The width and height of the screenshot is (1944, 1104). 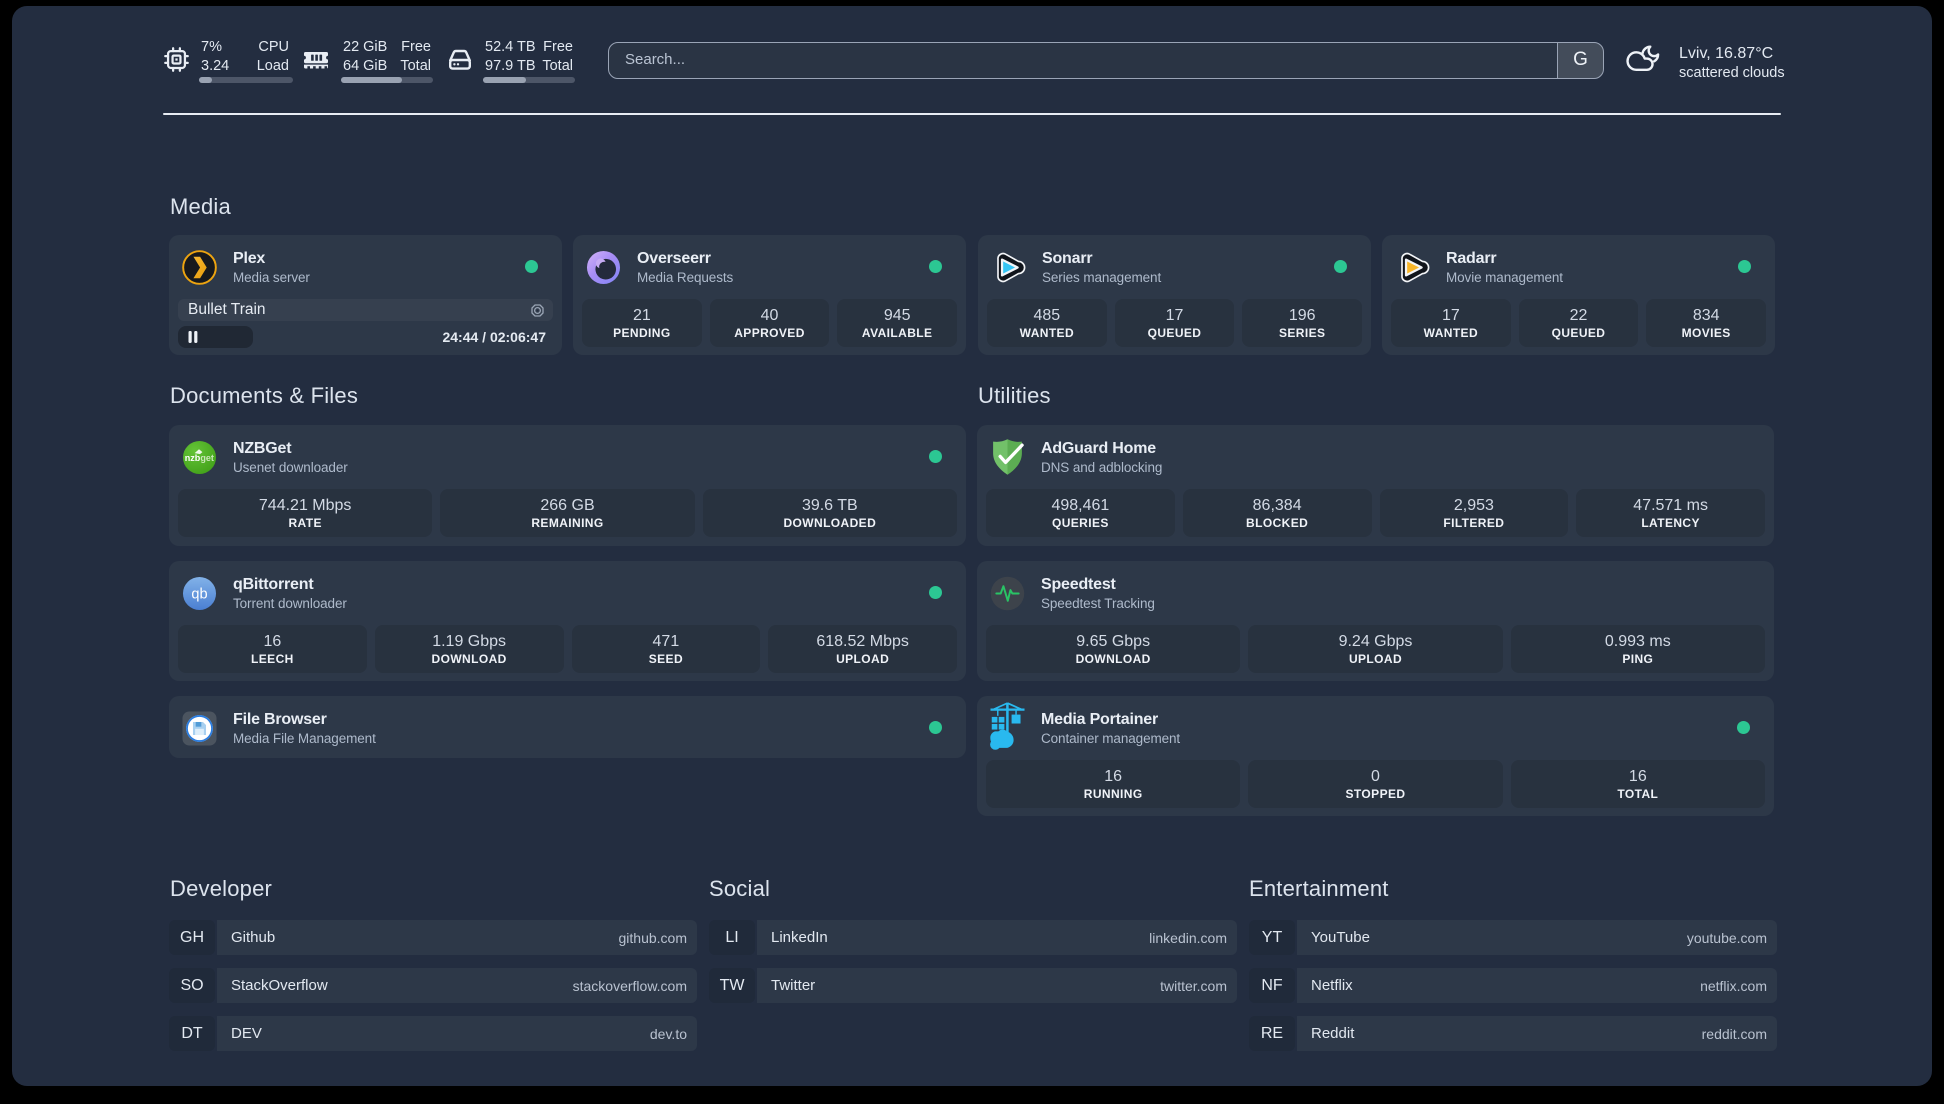 I want to click on svg-text: nzbget, so click(x=199, y=458).